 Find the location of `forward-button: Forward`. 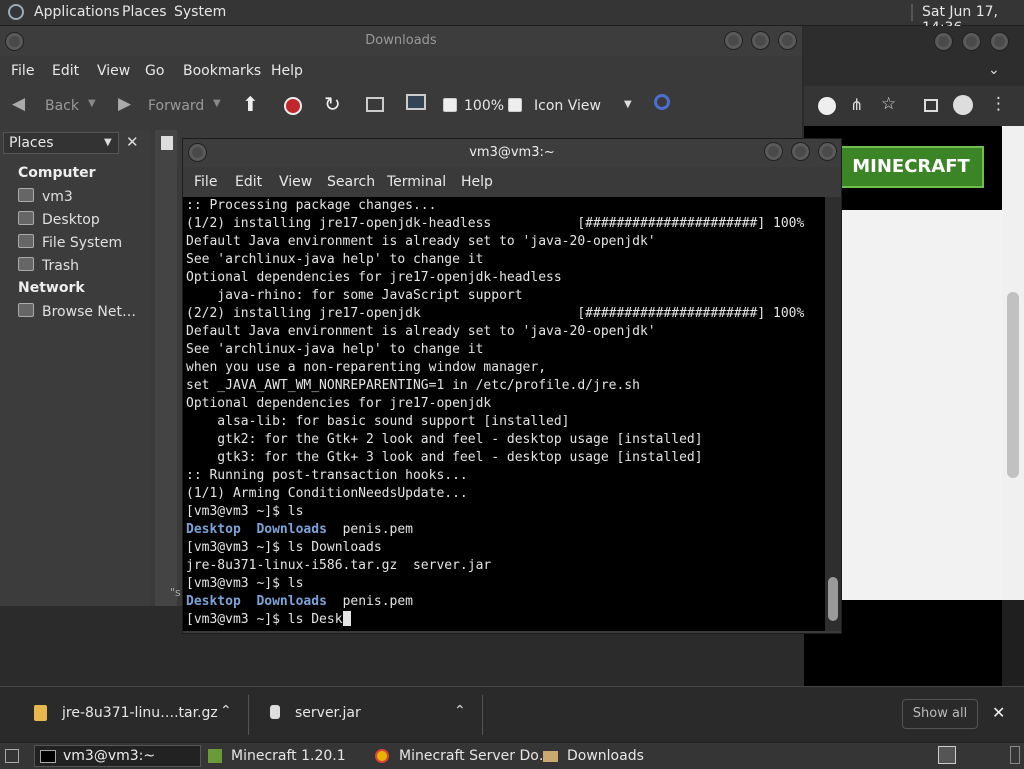

forward-button: Forward is located at coordinates (176, 106).